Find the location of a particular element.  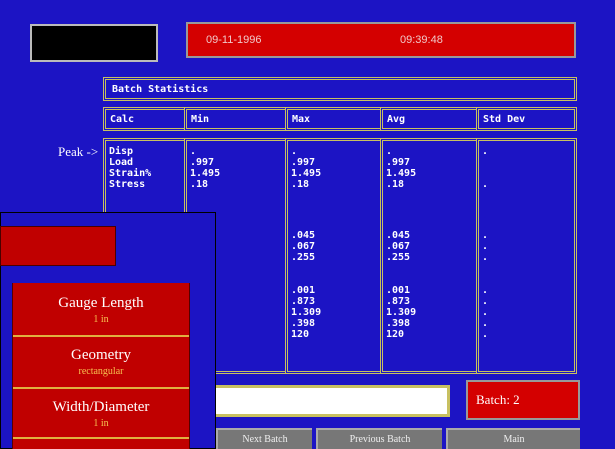

gauge-length-title: Gauge Length is located at coordinates (101, 303).